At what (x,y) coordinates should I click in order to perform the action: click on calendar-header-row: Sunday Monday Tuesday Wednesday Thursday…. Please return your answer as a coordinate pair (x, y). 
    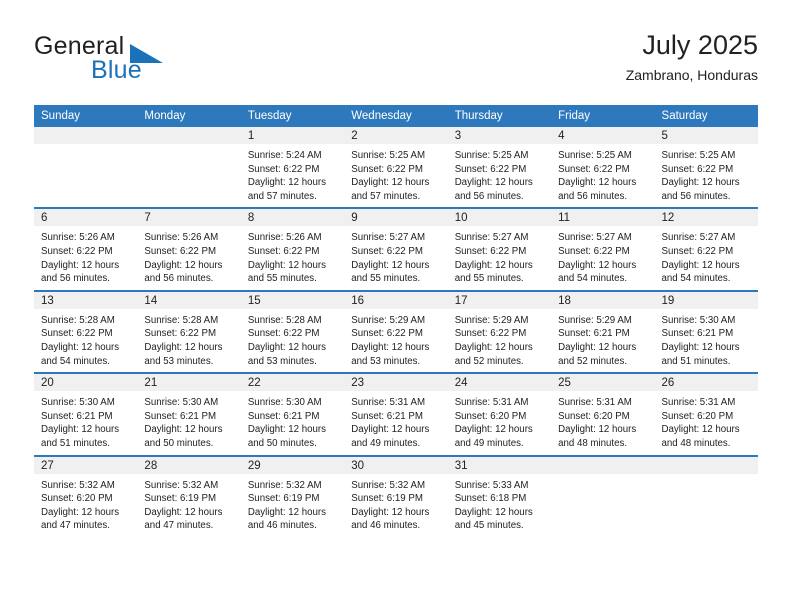
    Looking at the image, I should click on (396, 116).